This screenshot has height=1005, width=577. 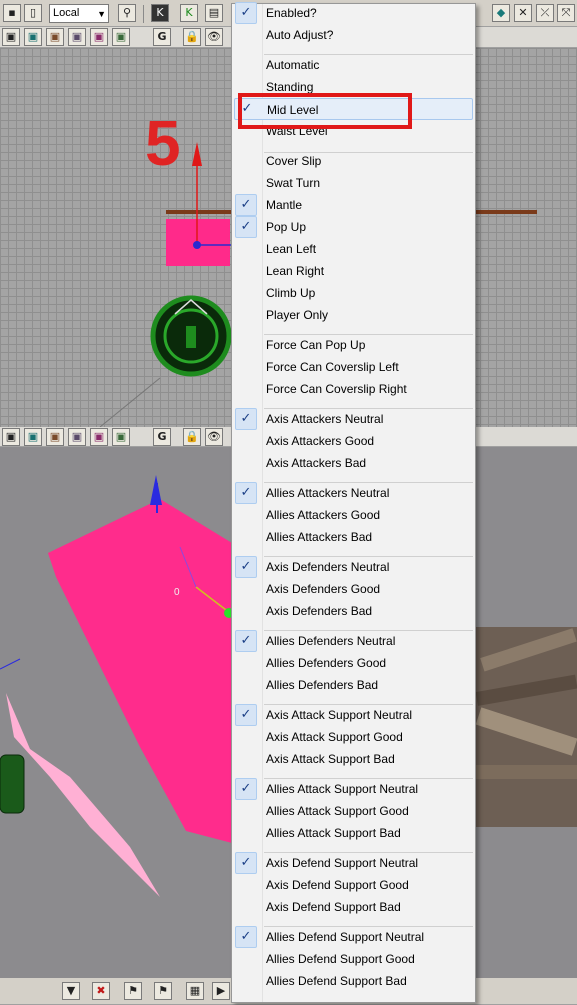 What do you see at coordinates (353, 161) in the screenshot?
I see `menu-item: Cover Slip` at bounding box center [353, 161].